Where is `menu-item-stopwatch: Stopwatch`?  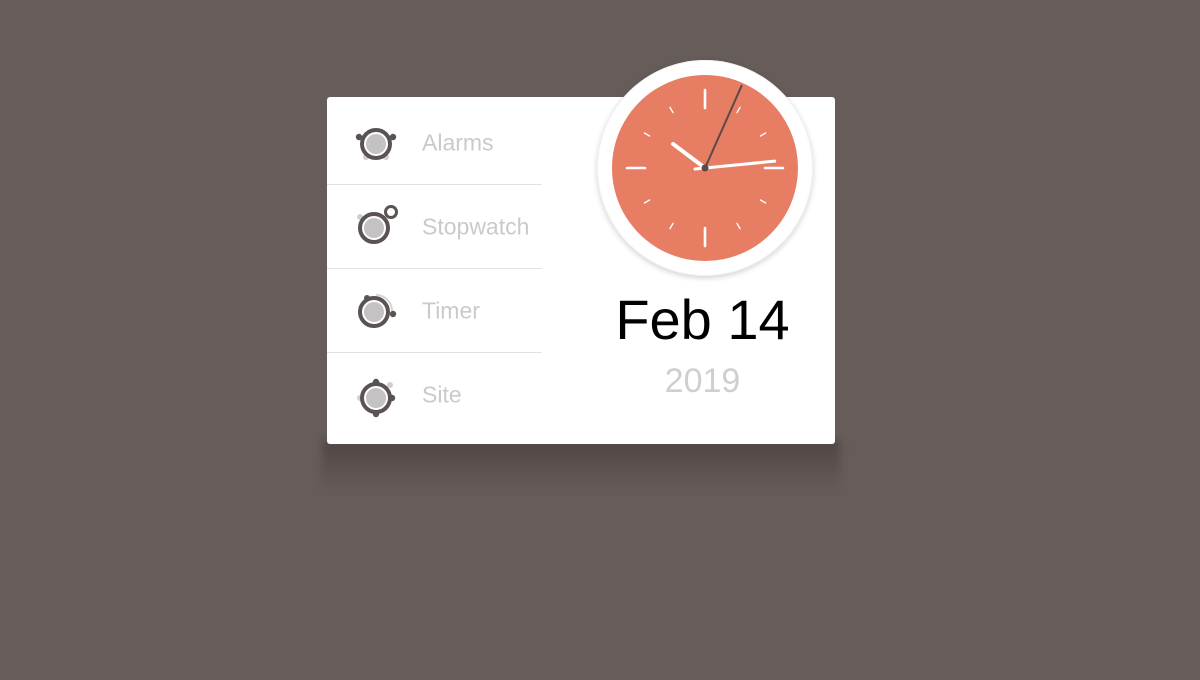
menu-item-stopwatch: Stopwatch is located at coordinates (434, 227).